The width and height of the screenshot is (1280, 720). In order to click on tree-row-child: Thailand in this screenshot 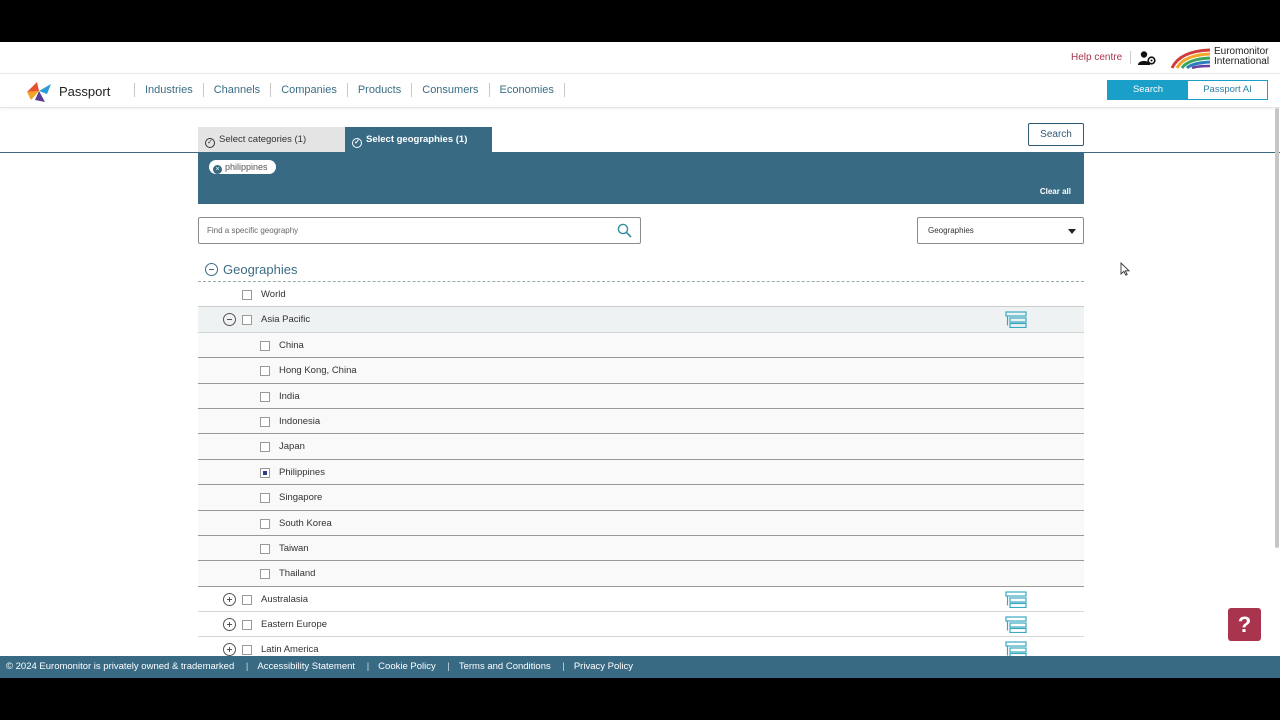, I will do `click(641, 574)`.